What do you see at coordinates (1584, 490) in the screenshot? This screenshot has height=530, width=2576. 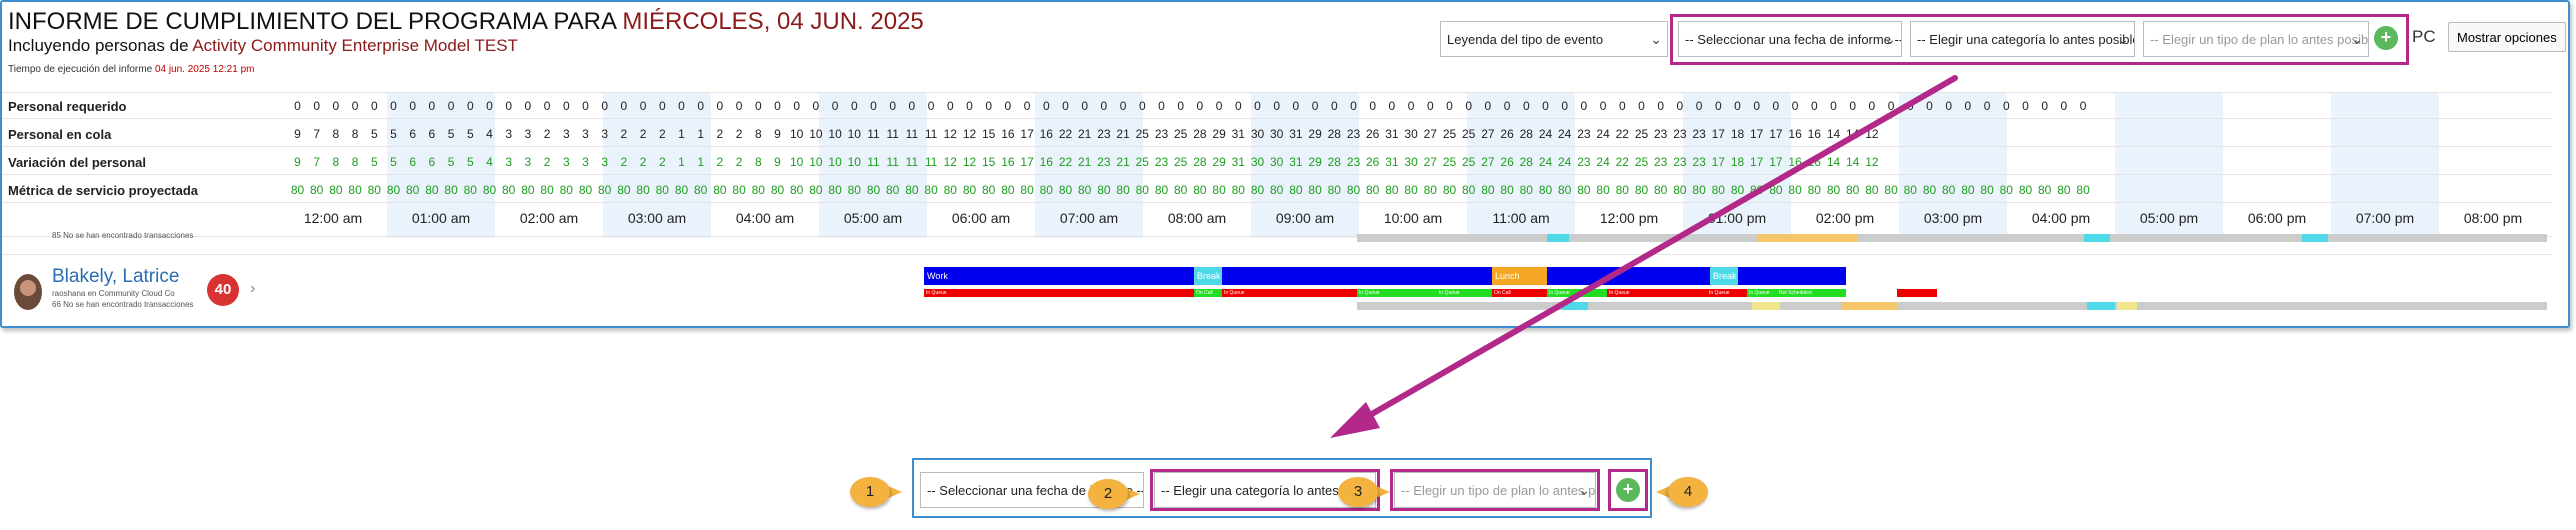 I see `chevron-down-icon: ⌄` at bounding box center [1584, 490].